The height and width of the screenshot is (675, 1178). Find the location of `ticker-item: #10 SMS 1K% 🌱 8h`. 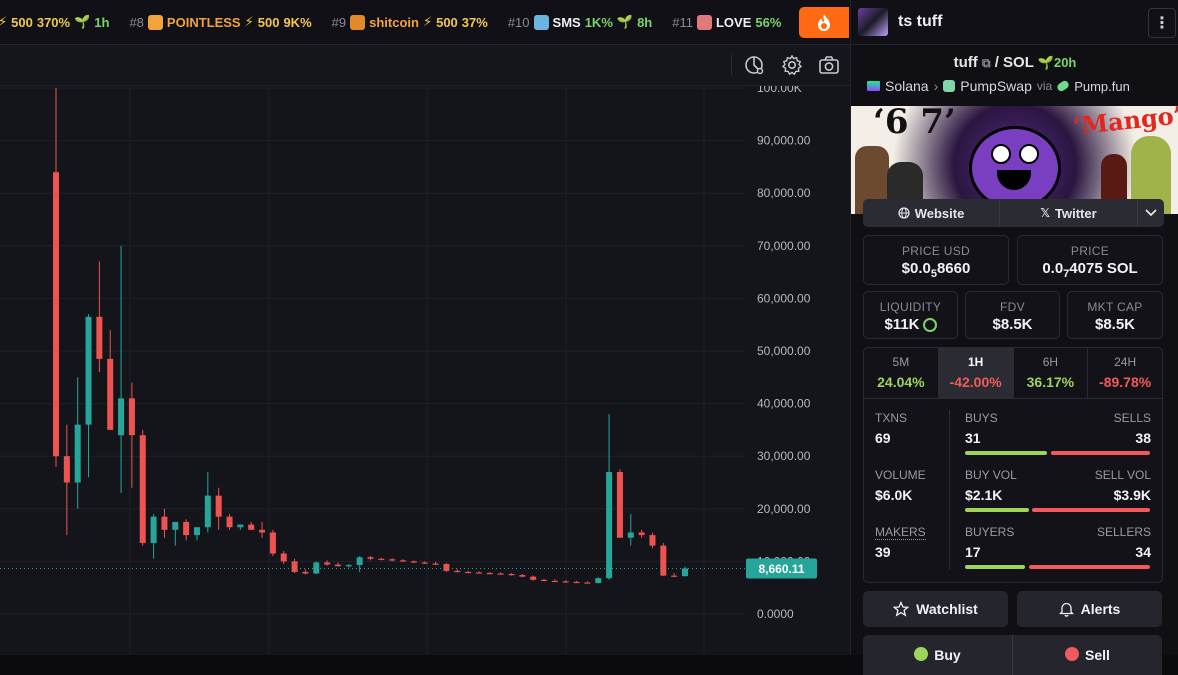

ticker-item: #10 SMS 1K% 🌱 8h is located at coordinates (580, 22).